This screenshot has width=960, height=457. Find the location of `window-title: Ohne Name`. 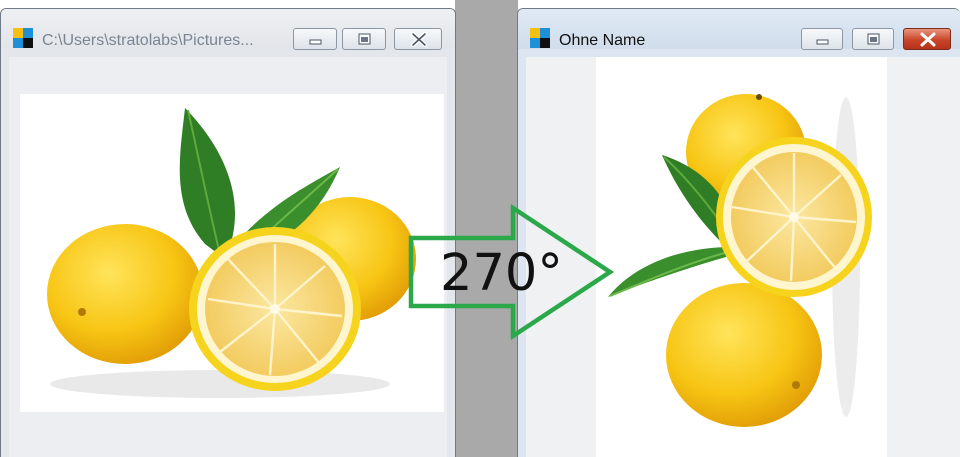

window-title: Ohne Name is located at coordinates (602, 40).